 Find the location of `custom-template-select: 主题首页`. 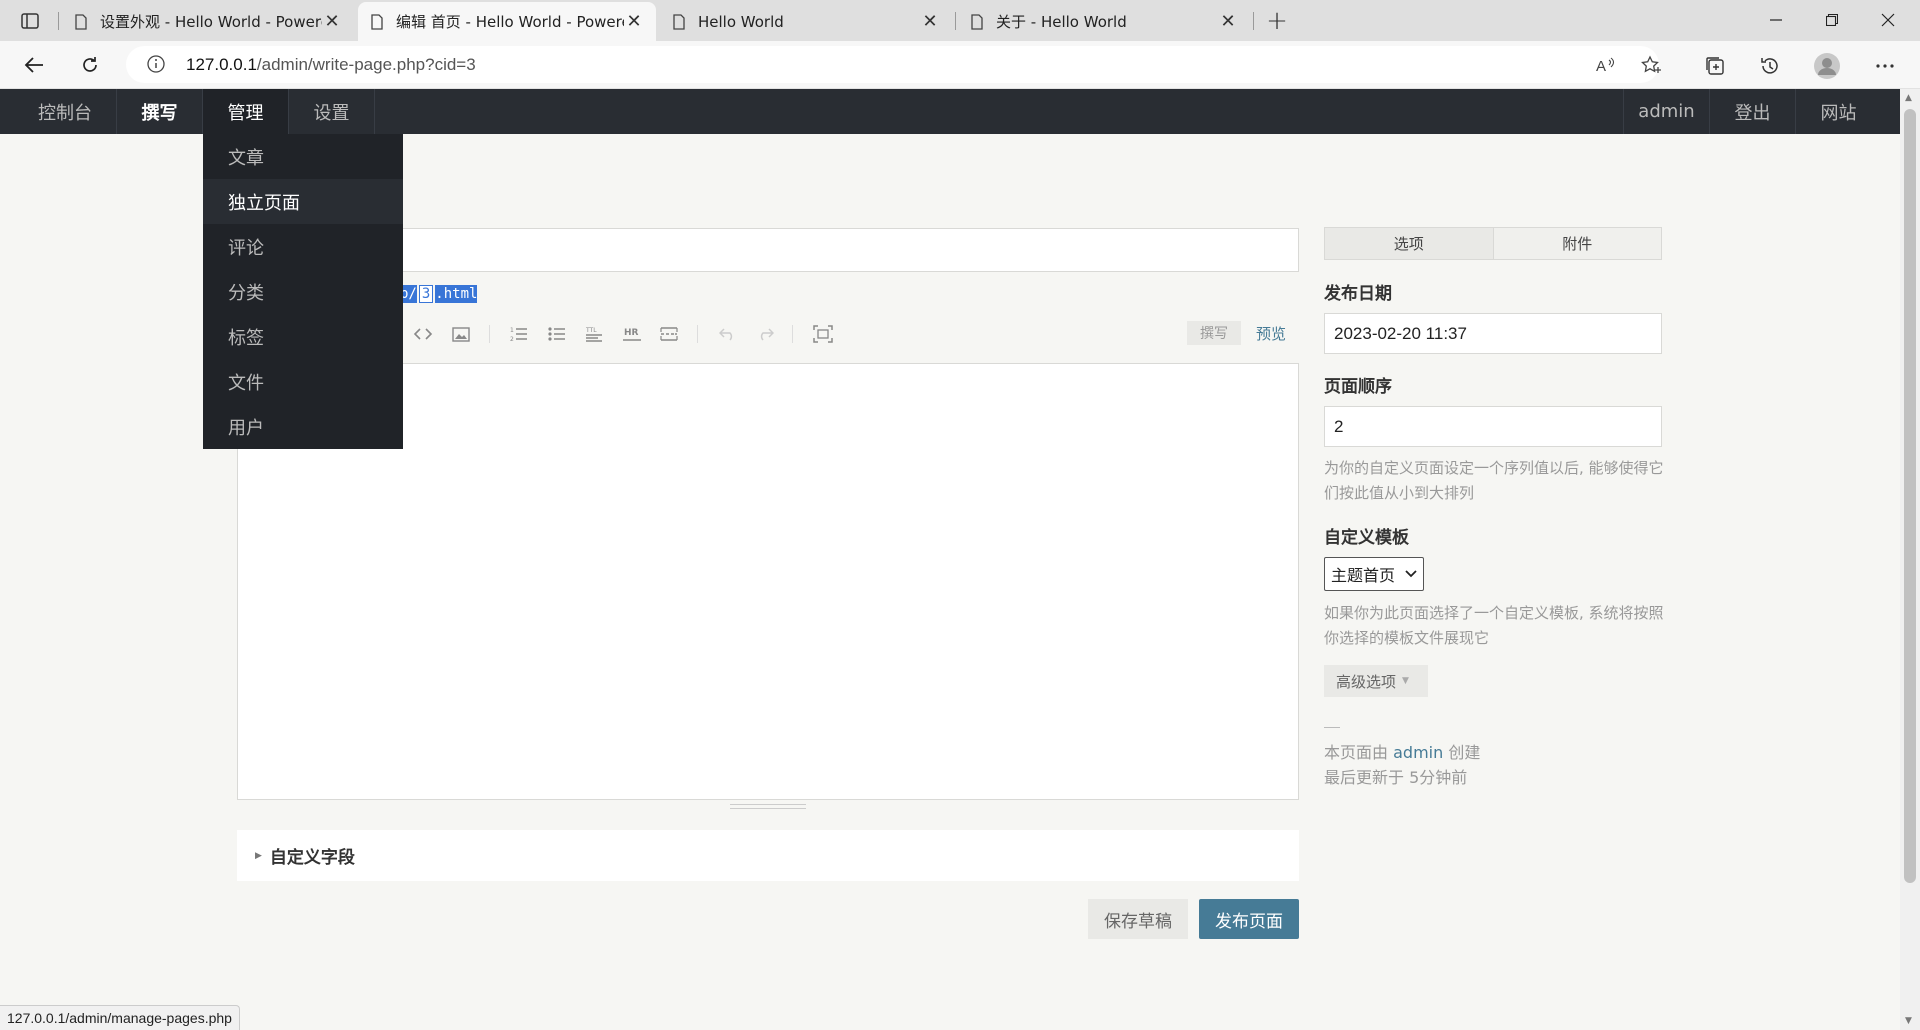

custom-template-select: 主题首页 is located at coordinates (1374, 574).